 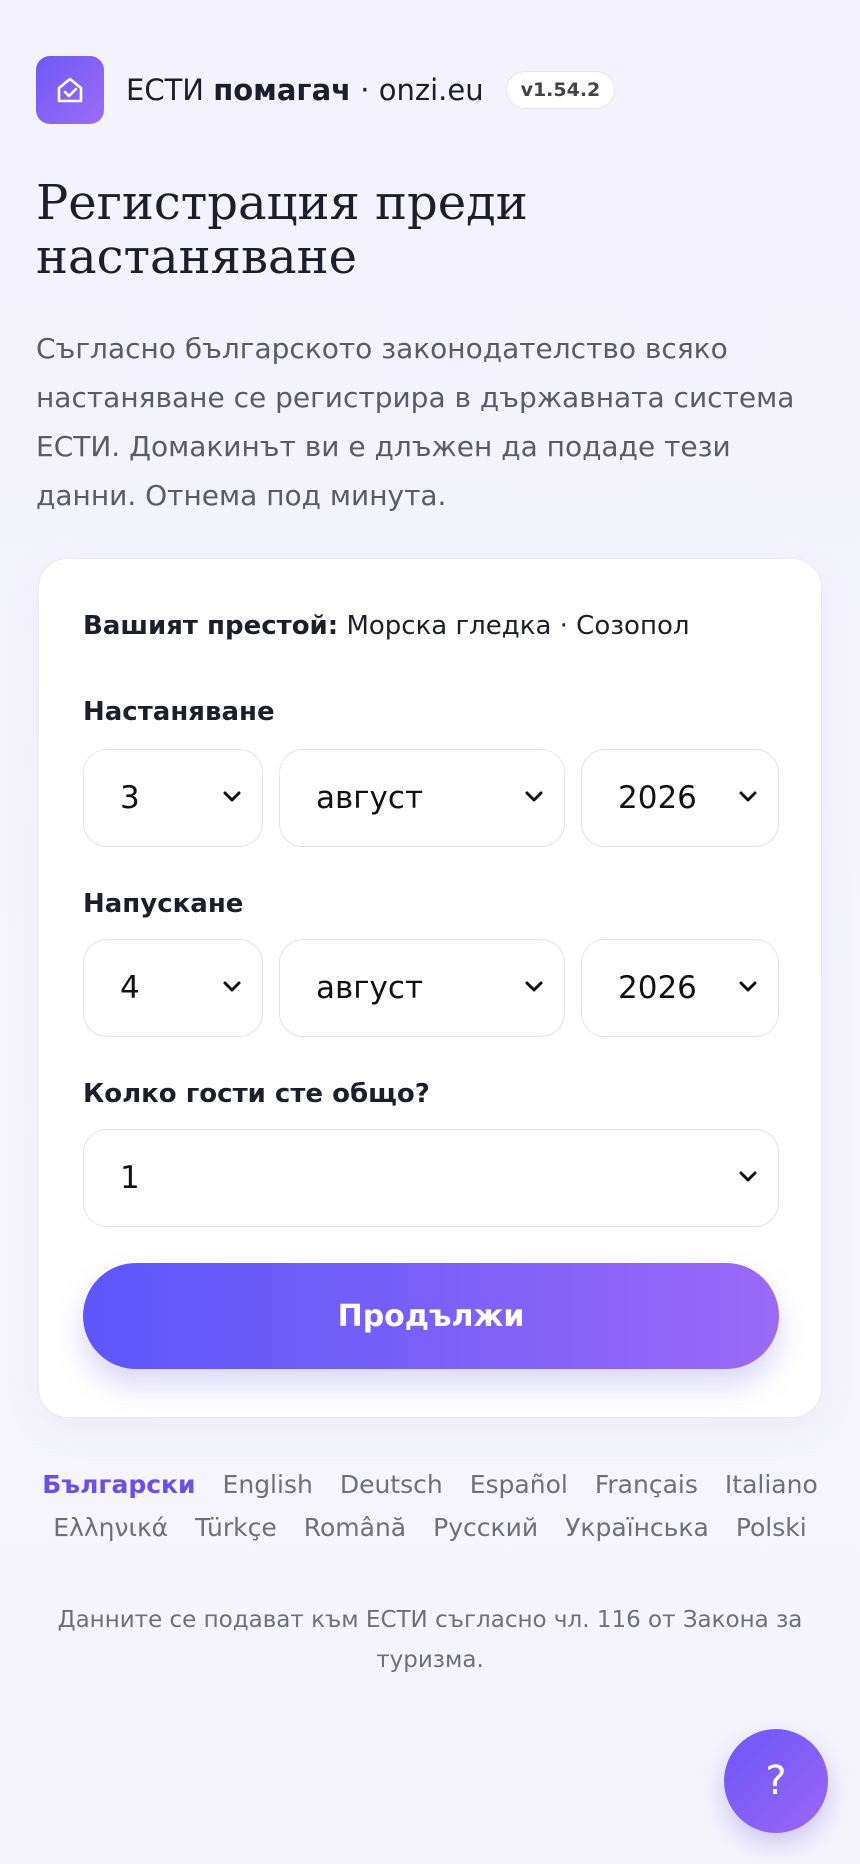 I want to click on checkin-year-value: 2026, so click(x=657, y=798).